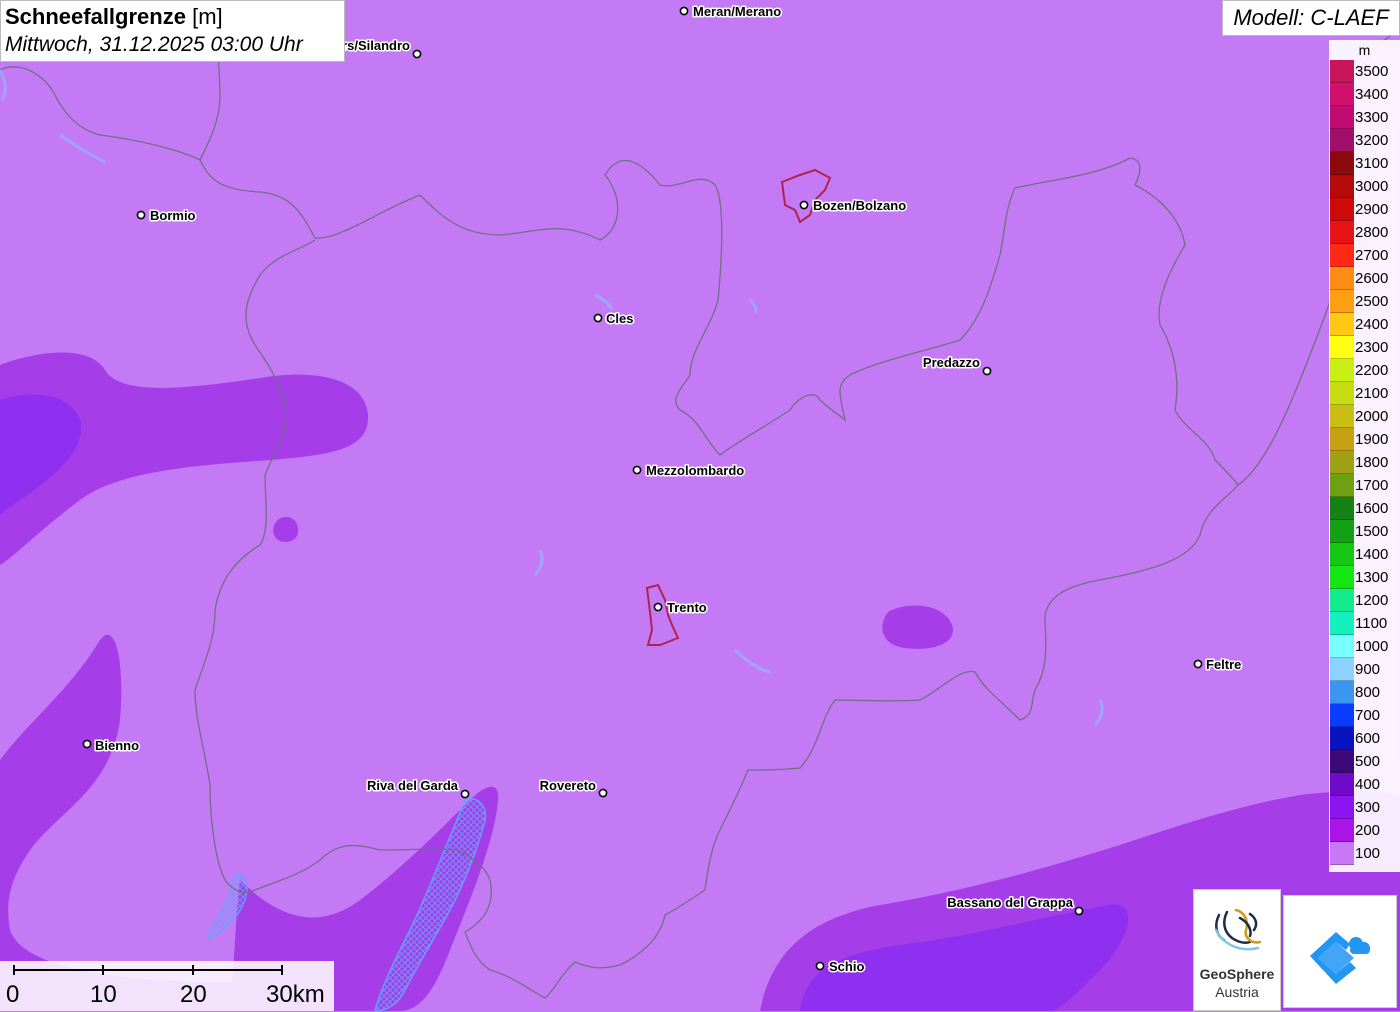  What do you see at coordinates (1311, 18) in the screenshot?
I see `model-label: Modell: C-LAEF` at bounding box center [1311, 18].